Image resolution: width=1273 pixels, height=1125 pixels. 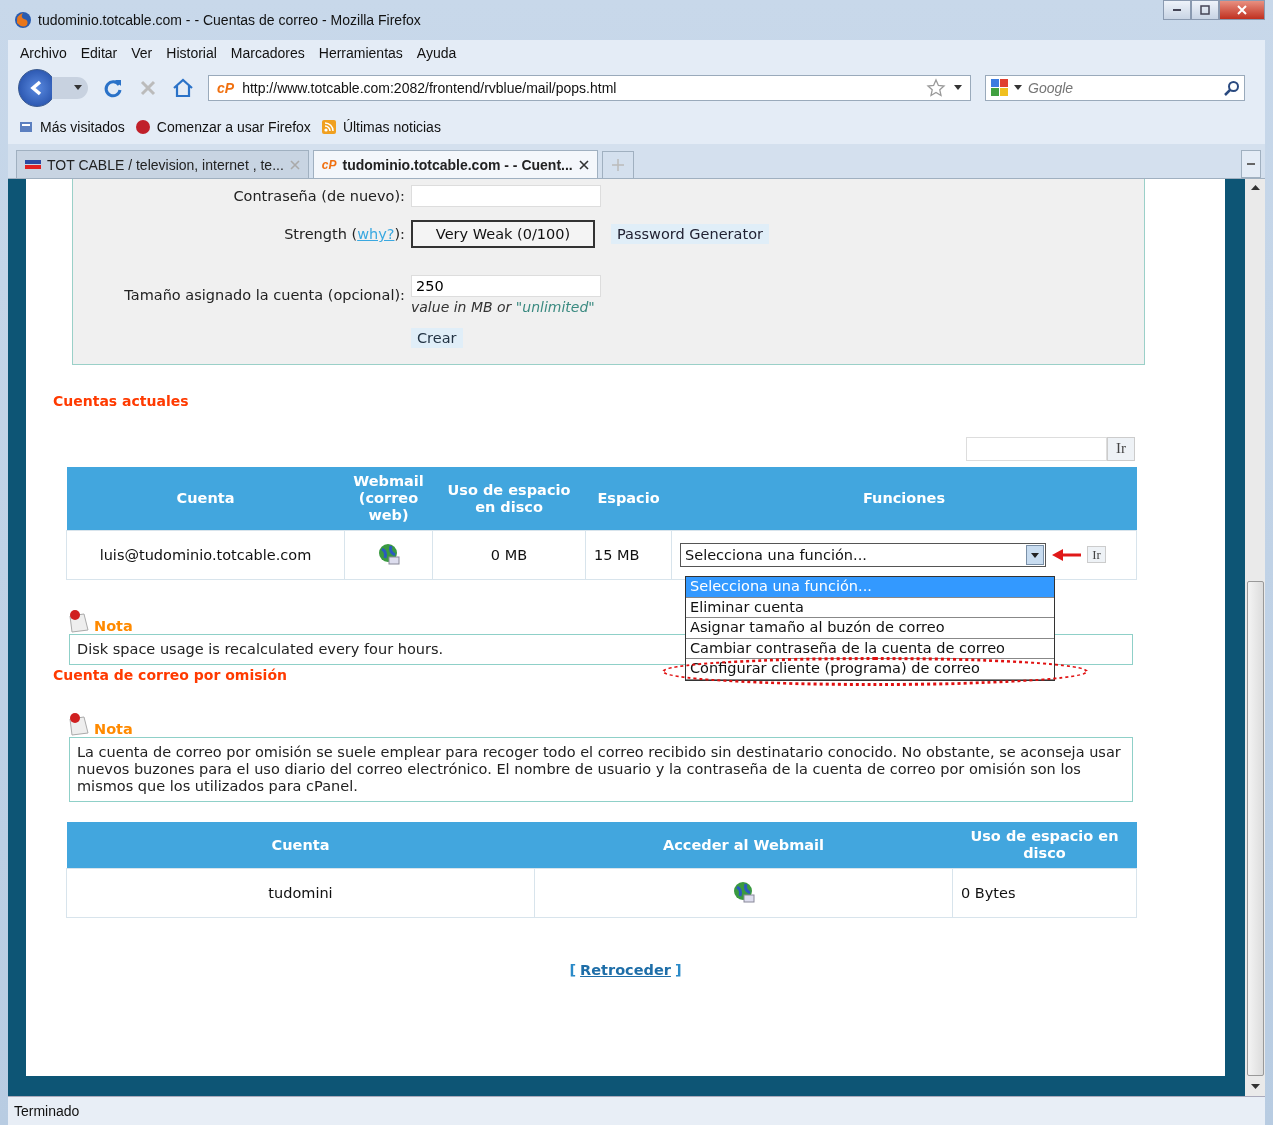 I want to click on dash-icon, so click(x=1251, y=164).